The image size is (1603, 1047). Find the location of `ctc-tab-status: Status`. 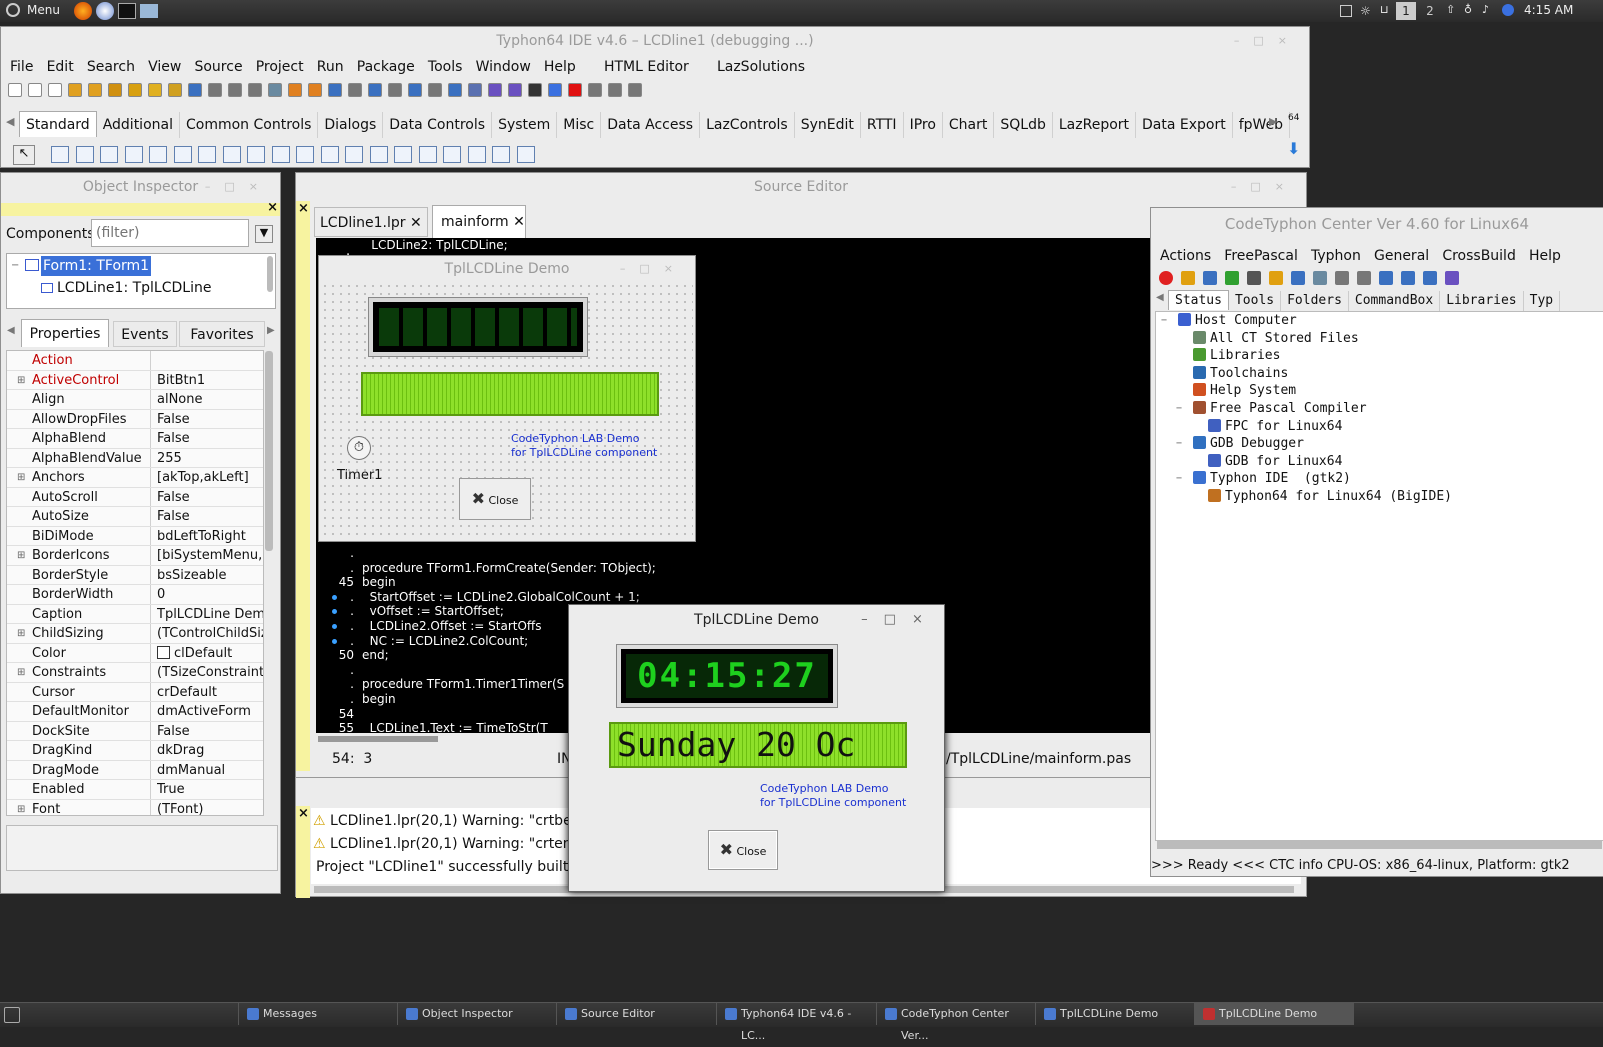

ctc-tab-status: Status is located at coordinates (1198, 300).